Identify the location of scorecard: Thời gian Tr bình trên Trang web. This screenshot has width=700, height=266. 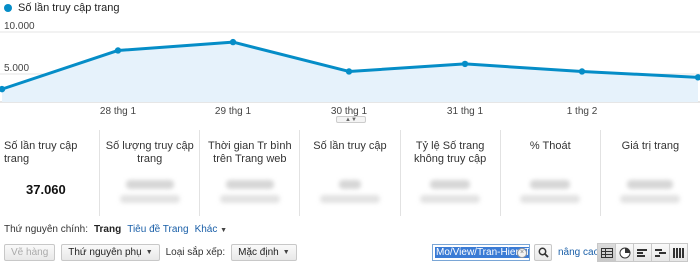
(250, 173).